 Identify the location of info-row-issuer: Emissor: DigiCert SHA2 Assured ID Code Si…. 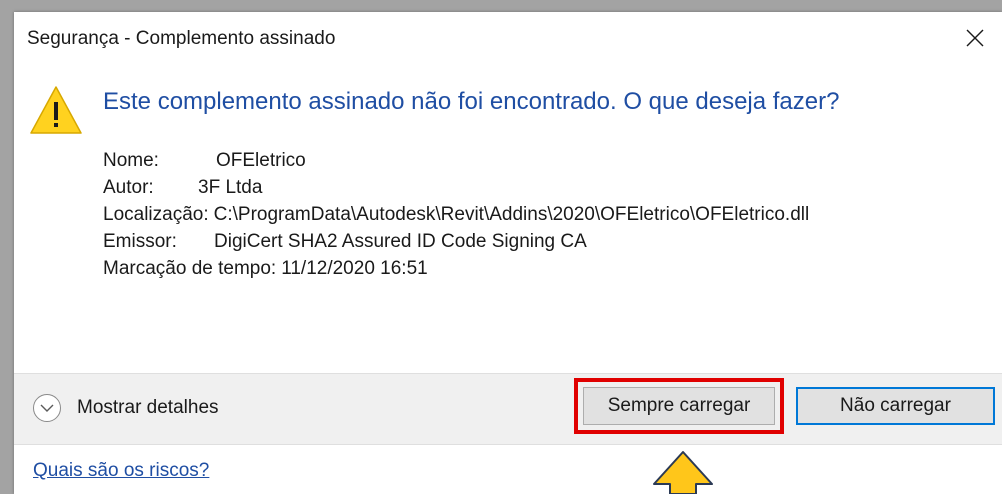
(456, 241).